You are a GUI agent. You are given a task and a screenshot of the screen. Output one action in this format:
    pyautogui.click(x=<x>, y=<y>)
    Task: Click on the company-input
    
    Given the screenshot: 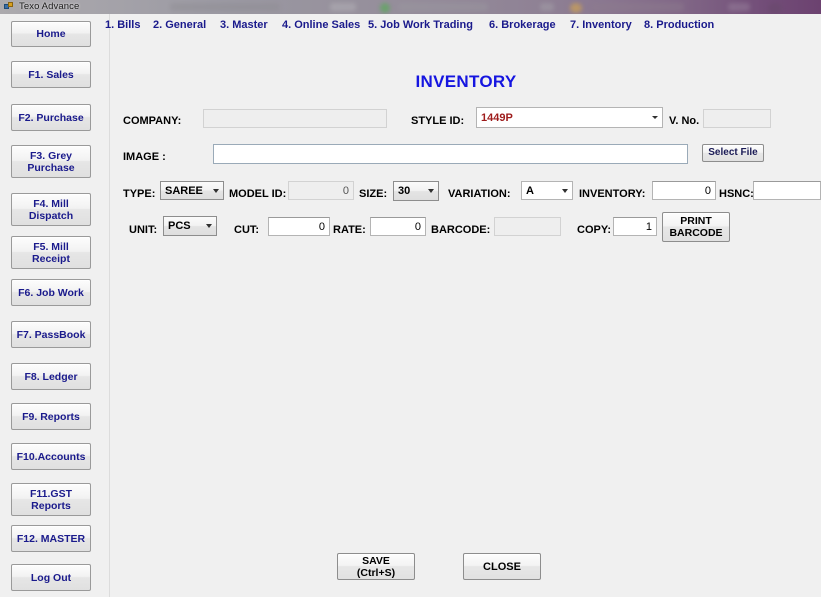 What is the action you would take?
    pyautogui.click(x=295, y=118)
    